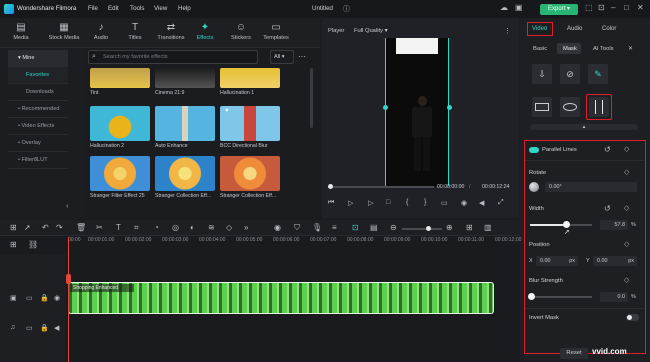  I want to click on notification-icon: ⊡, so click(601, 7).